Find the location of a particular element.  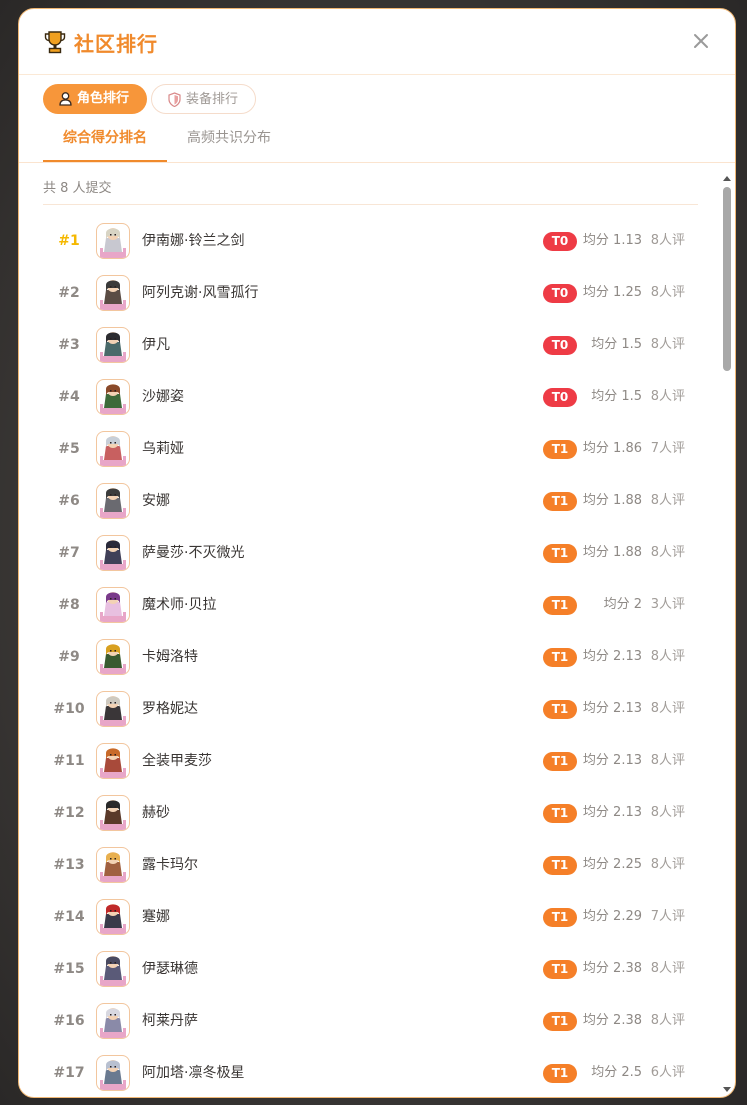

list-item: #13 露卡玛尔 T1 均分 2.25 8人评 is located at coordinates (368, 865).